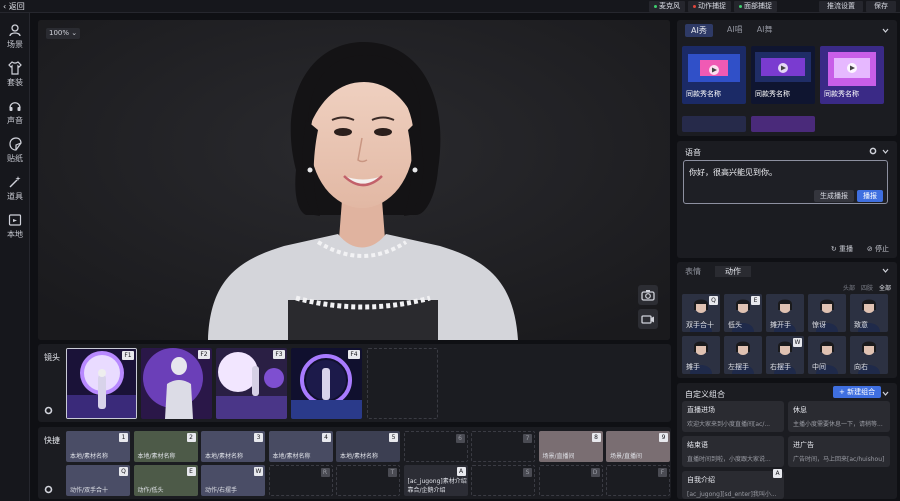 This screenshot has height=501, width=900. What do you see at coordinates (503, 480) in the screenshot?
I see `shortcut-cell: S` at bounding box center [503, 480].